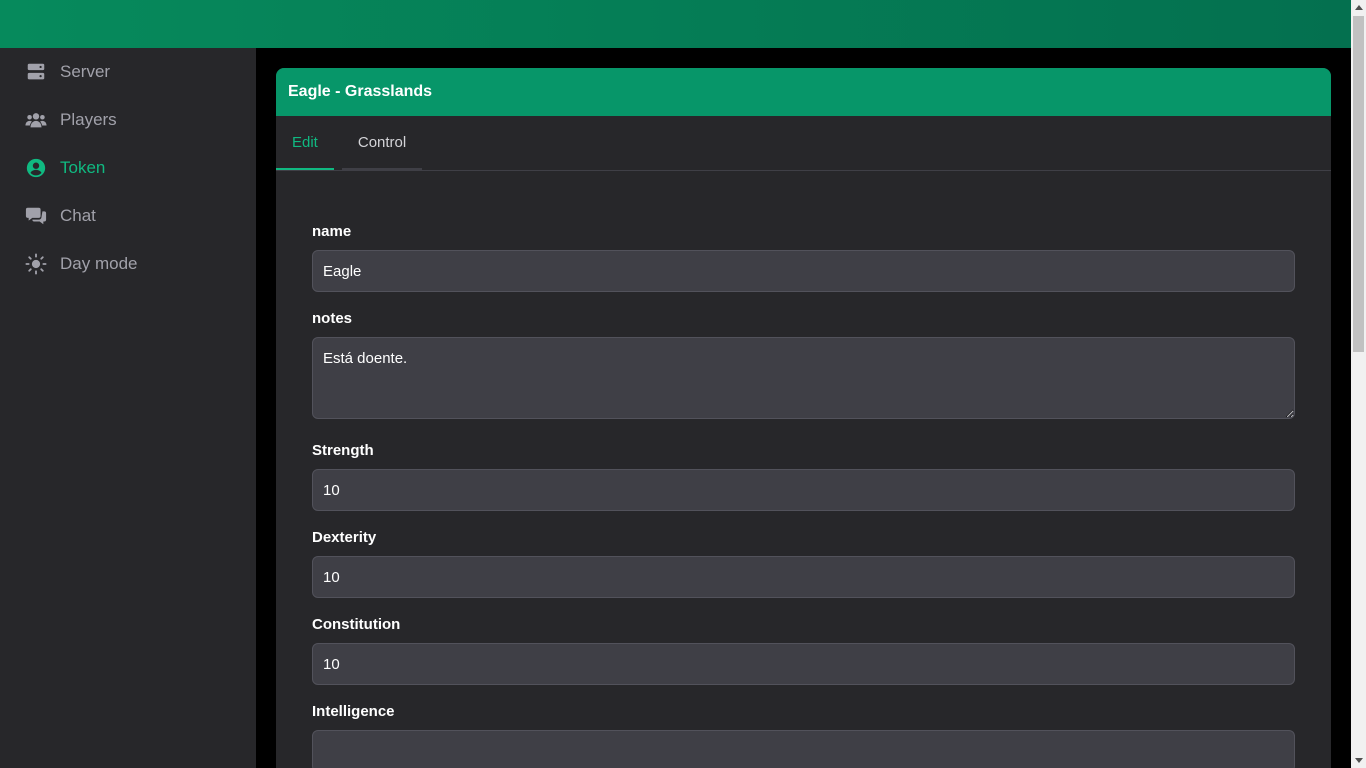  I want to click on constitution-label: Constitution, so click(356, 624).